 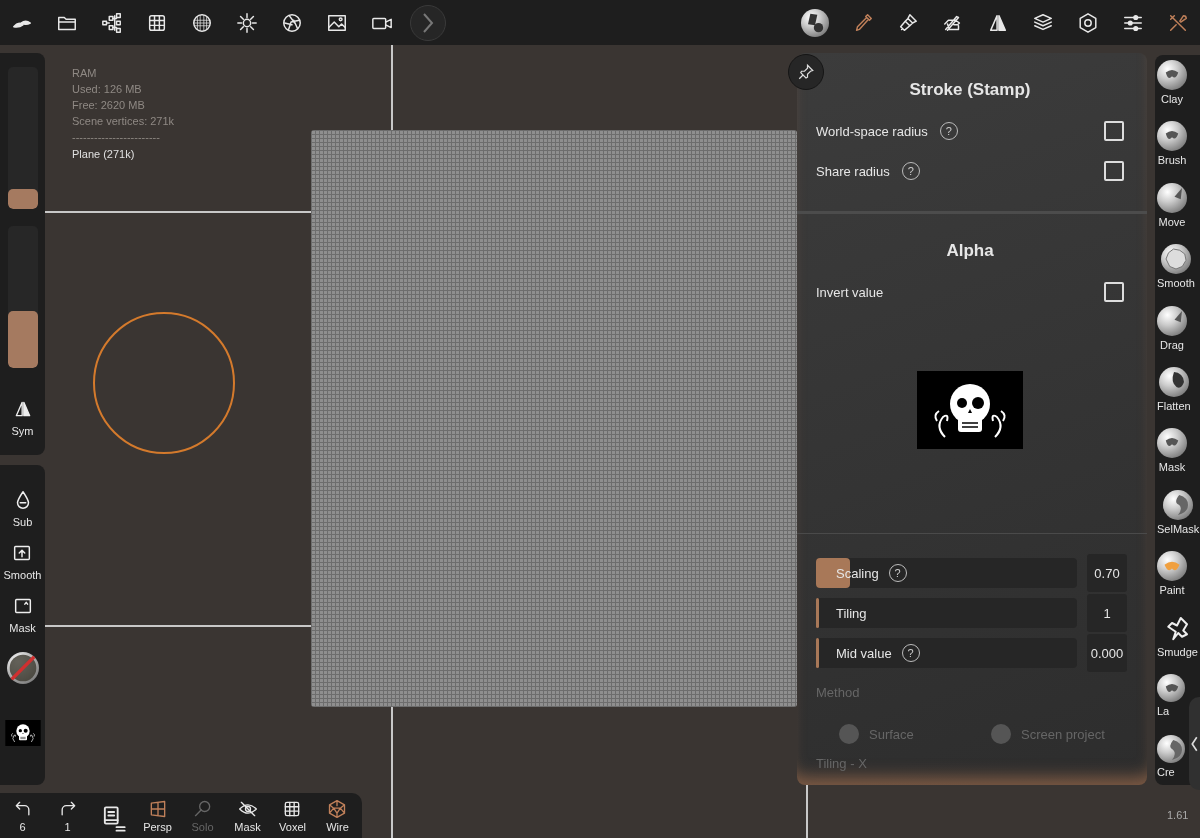 What do you see at coordinates (1178, 815) in the screenshot?
I see `version-text: 1.61` at bounding box center [1178, 815].